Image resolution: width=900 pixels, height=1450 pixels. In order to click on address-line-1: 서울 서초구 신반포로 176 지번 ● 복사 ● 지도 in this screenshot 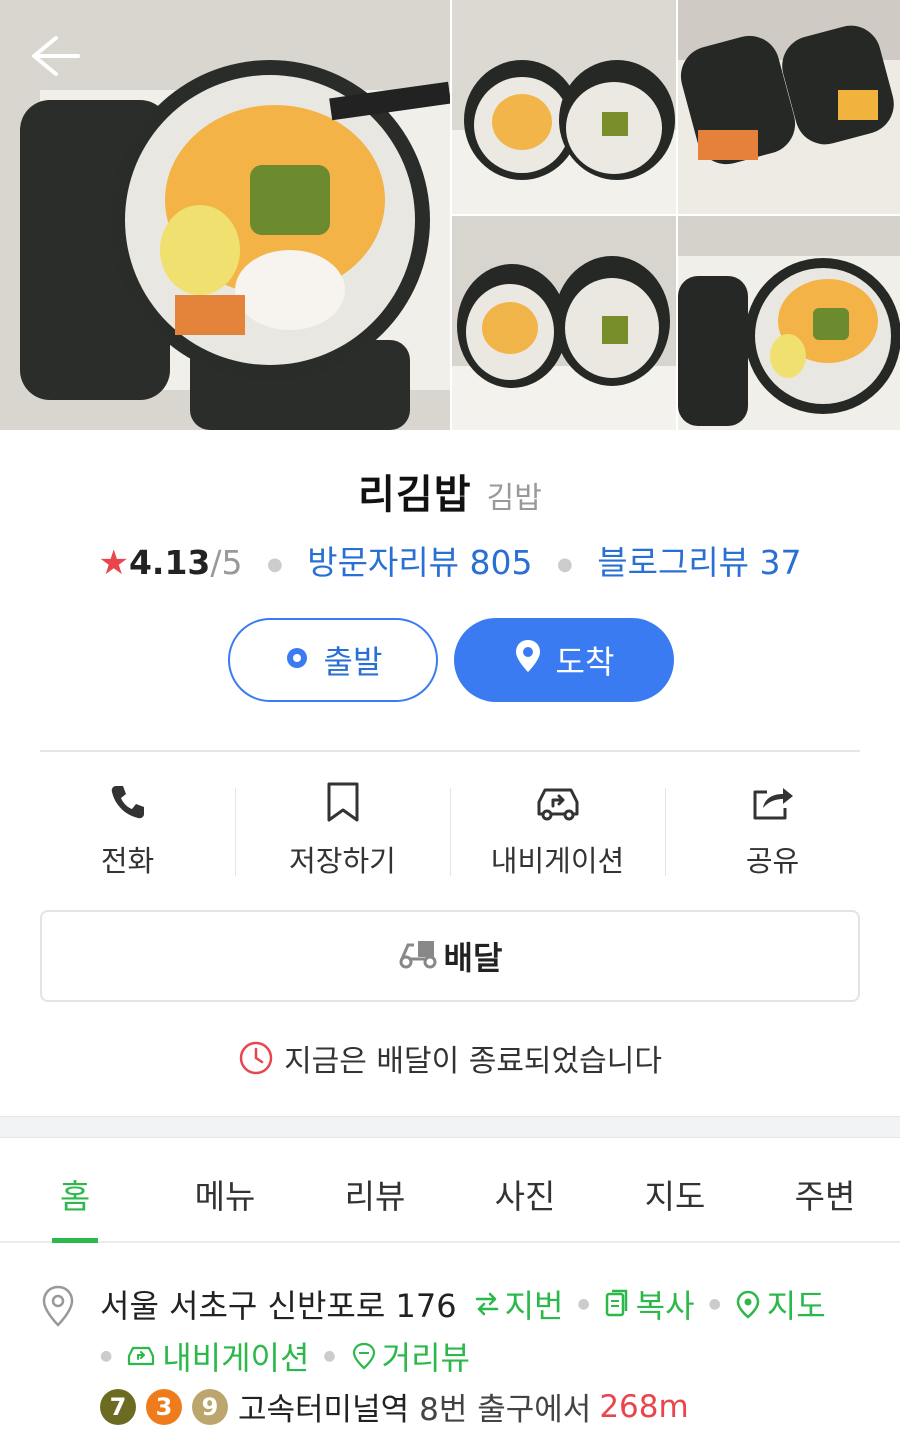, I will do `click(495, 1304)`.